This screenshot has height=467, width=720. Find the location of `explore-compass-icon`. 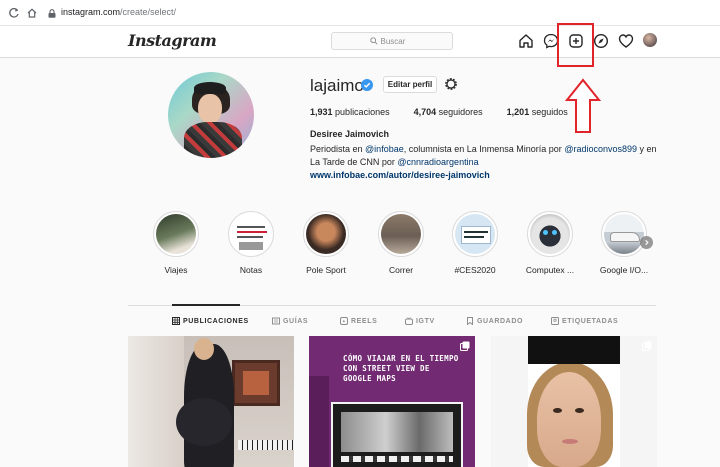

explore-compass-icon is located at coordinates (601, 41).